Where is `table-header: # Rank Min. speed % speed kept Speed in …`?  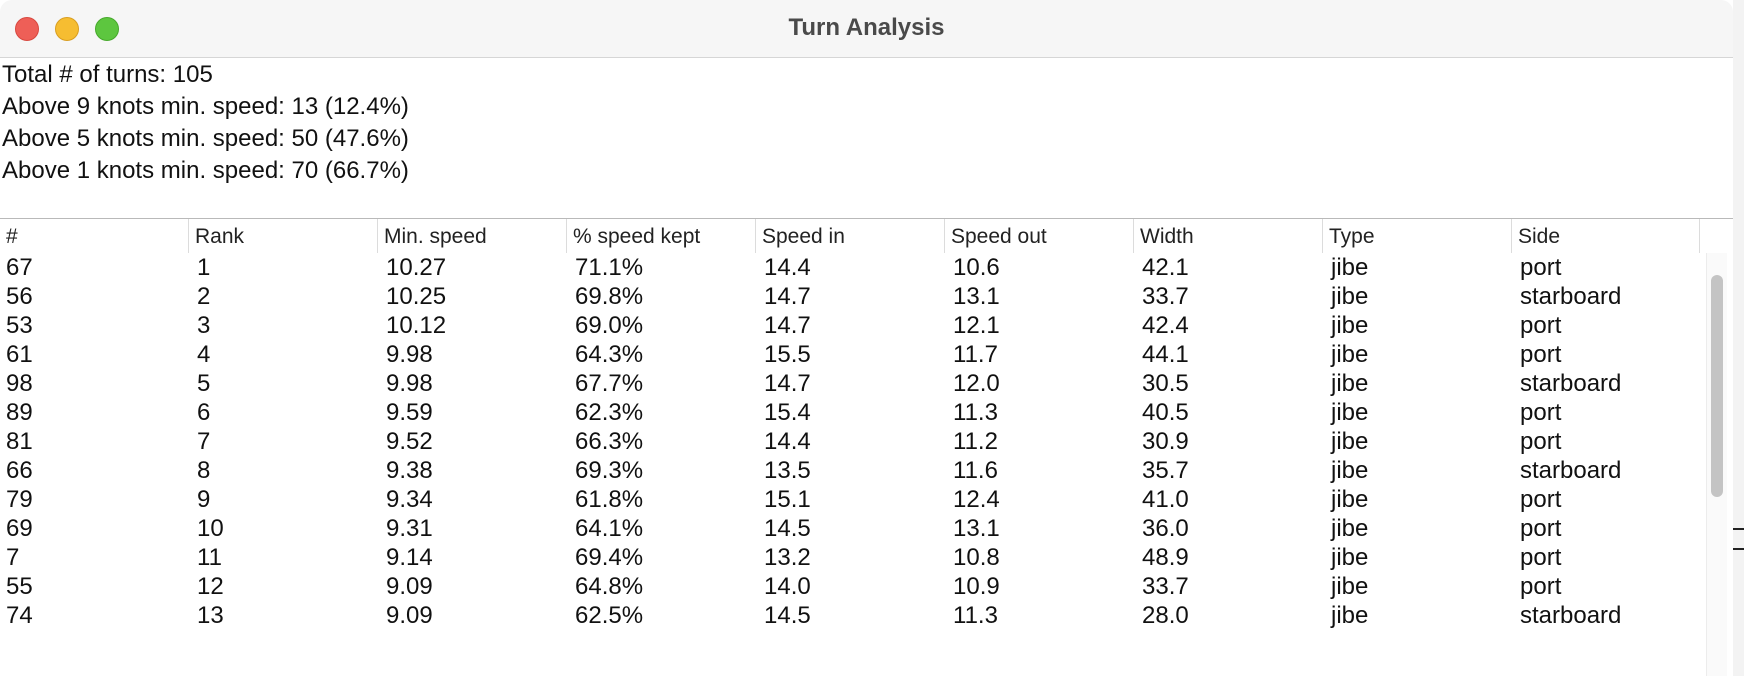
table-header: # Rank Min. speed % speed kept Speed in … is located at coordinates (850, 236).